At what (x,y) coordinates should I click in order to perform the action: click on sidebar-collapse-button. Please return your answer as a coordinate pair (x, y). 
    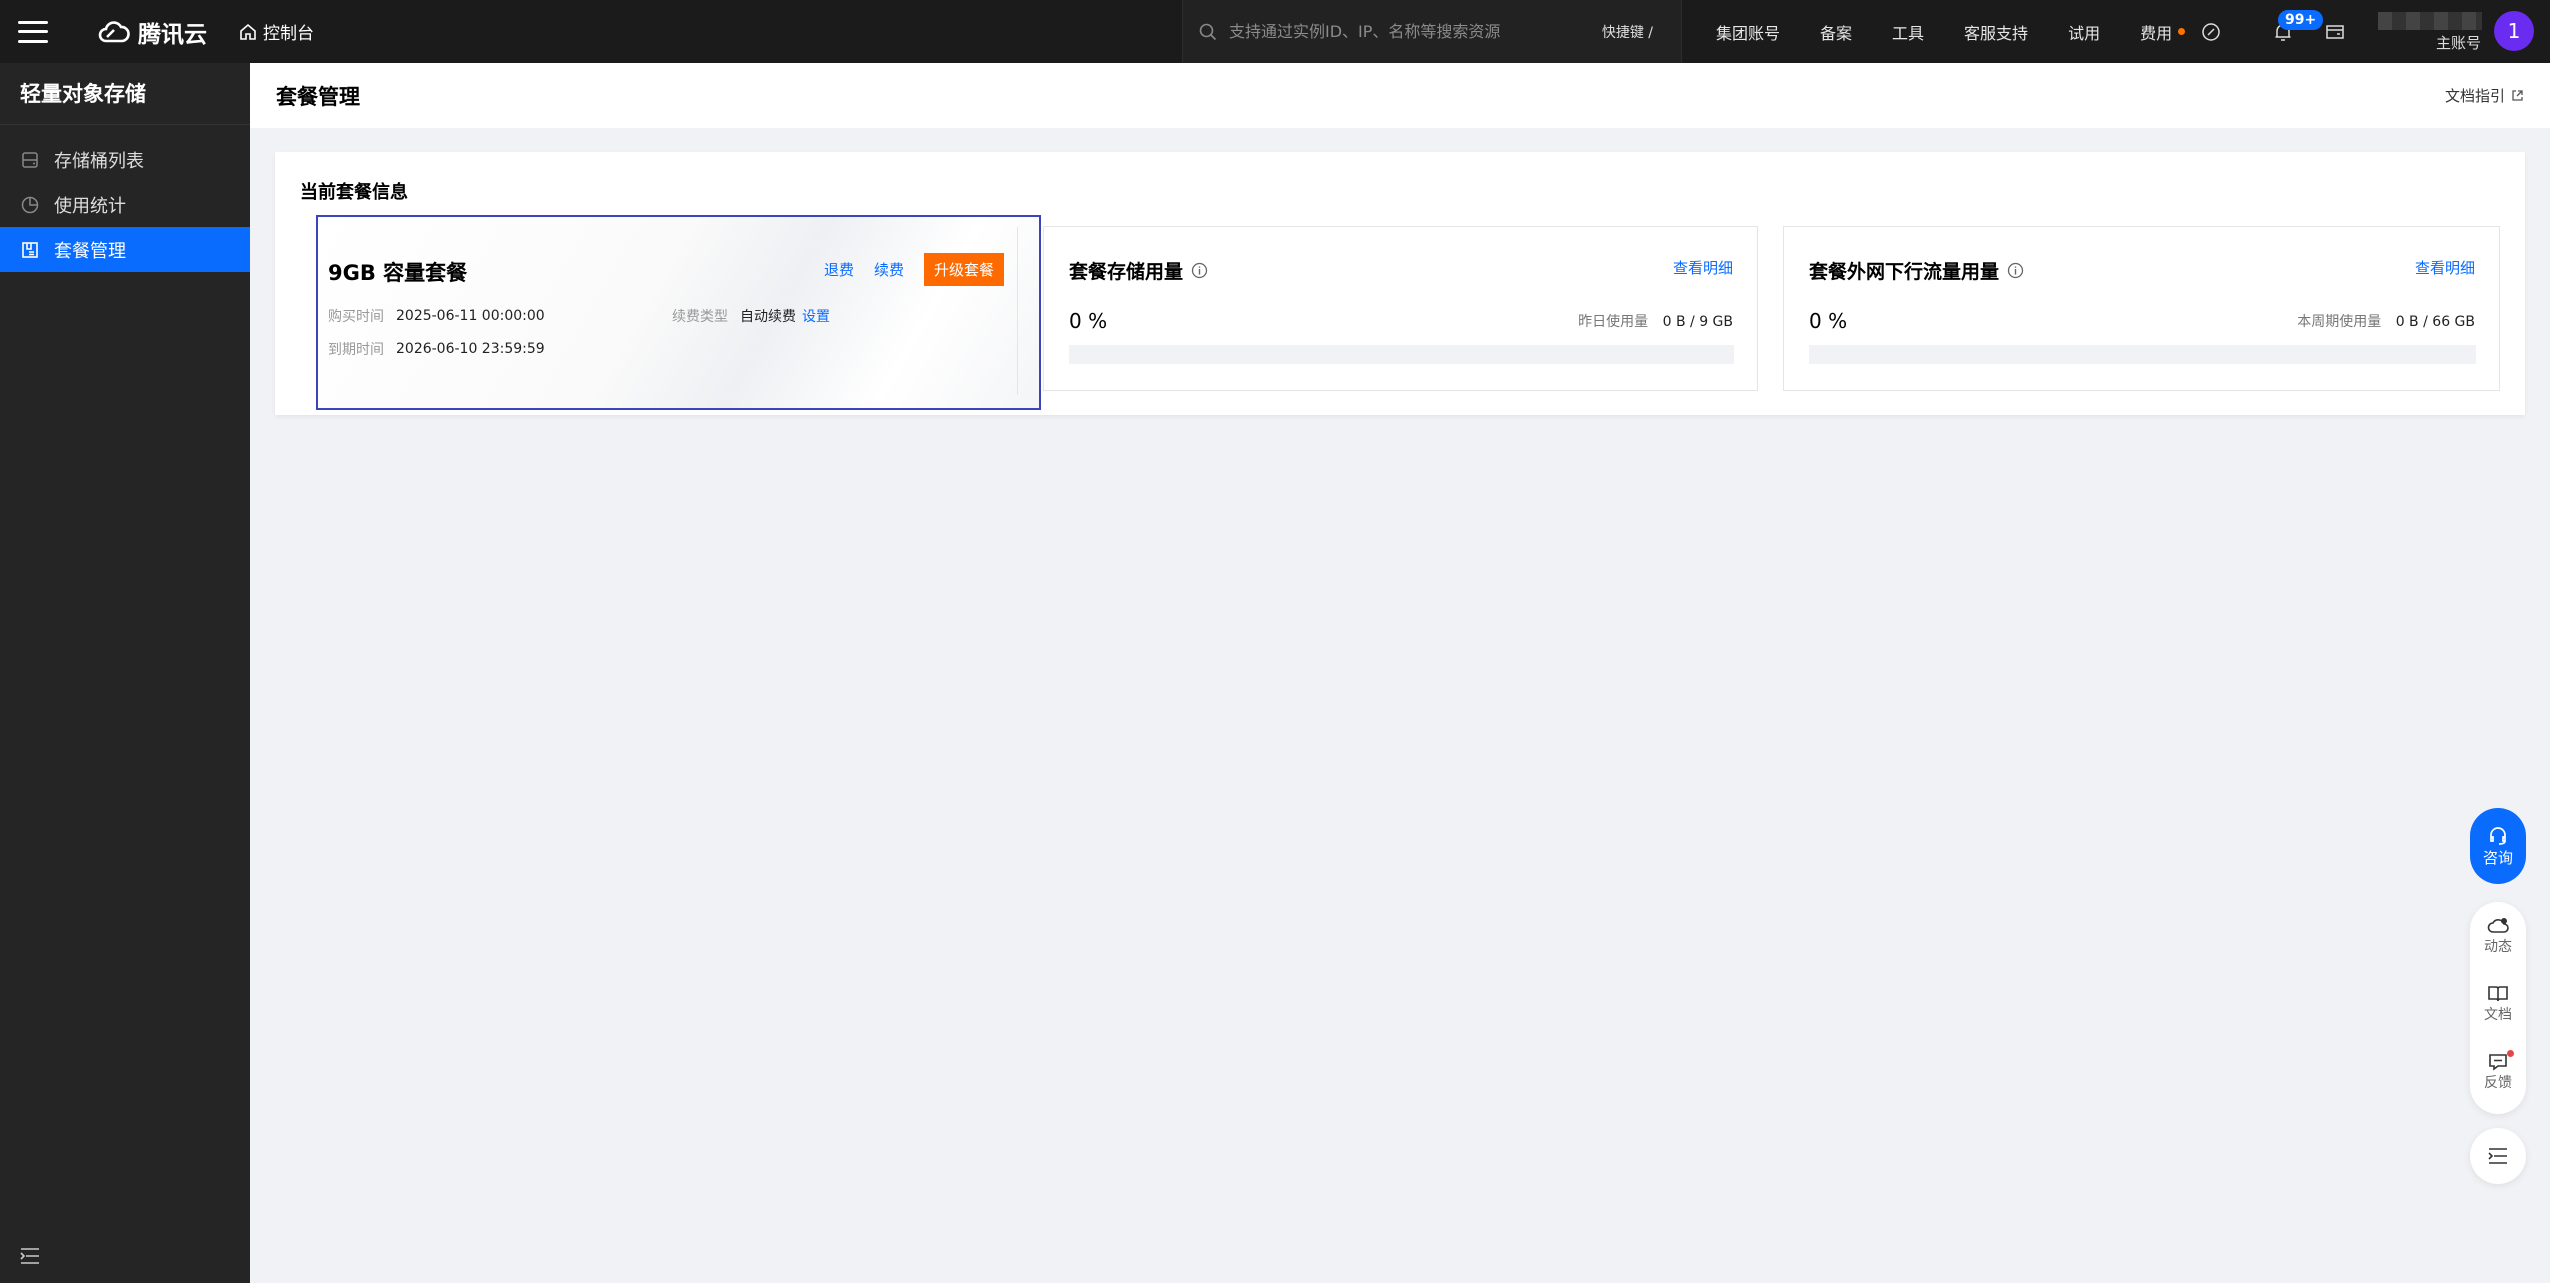
    Looking at the image, I should click on (30, 1258).